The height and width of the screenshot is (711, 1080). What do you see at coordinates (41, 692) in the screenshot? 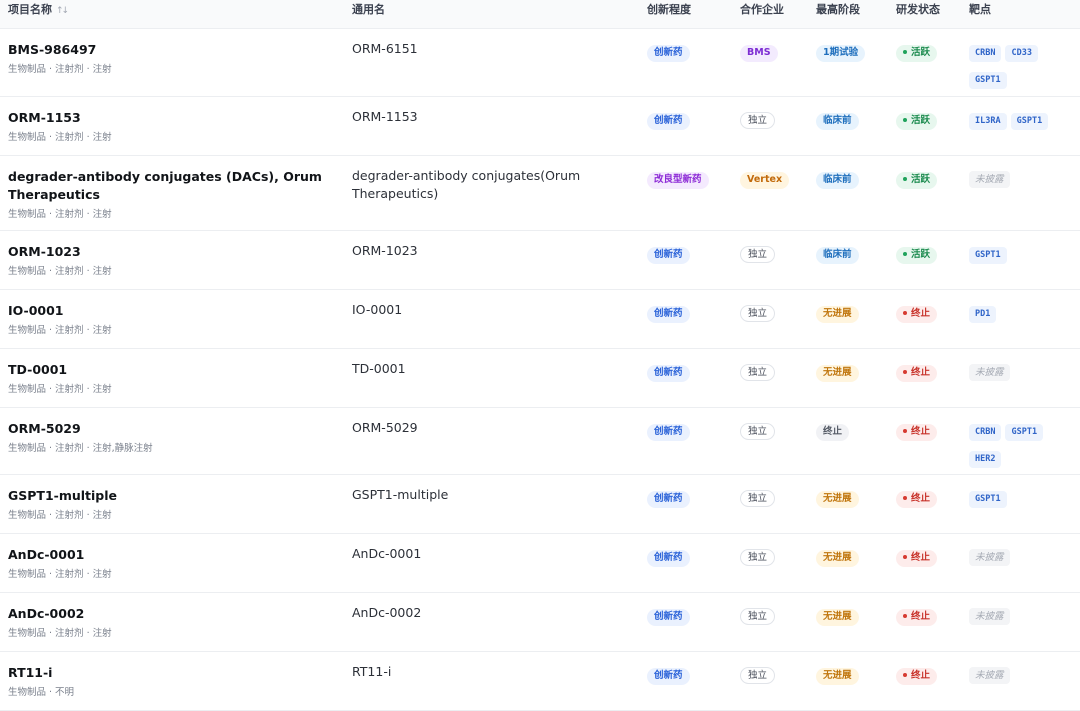
I see `project-subtitle: 生物制品 · 不明` at bounding box center [41, 692].